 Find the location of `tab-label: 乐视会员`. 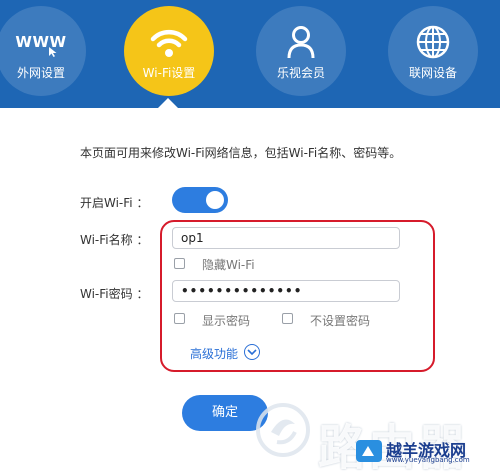

tab-label: 乐视会员 is located at coordinates (300, 73).